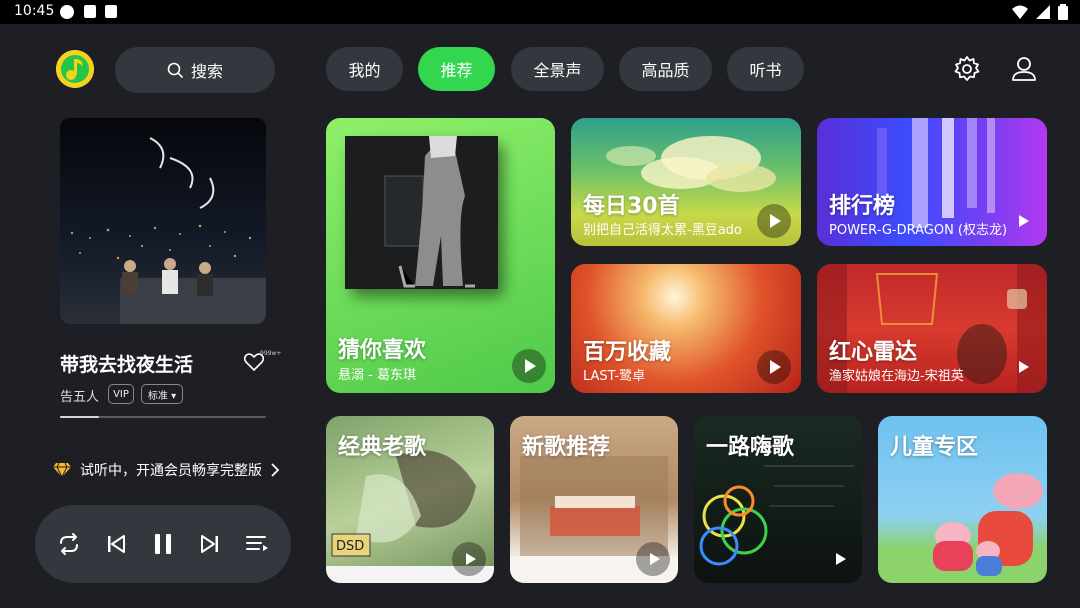  What do you see at coordinates (377, 375) in the screenshot?
I see `card-guess-subtitle: 悬溺 - 葛东琪` at bounding box center [377, 375].